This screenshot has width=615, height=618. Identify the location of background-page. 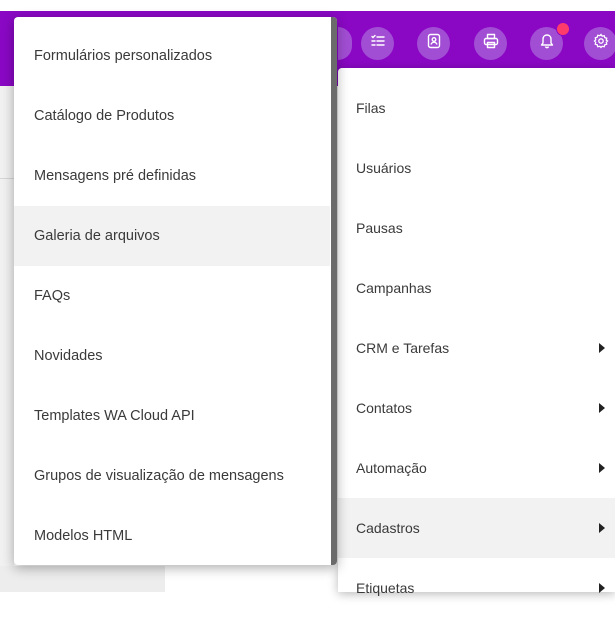
(7, 339).